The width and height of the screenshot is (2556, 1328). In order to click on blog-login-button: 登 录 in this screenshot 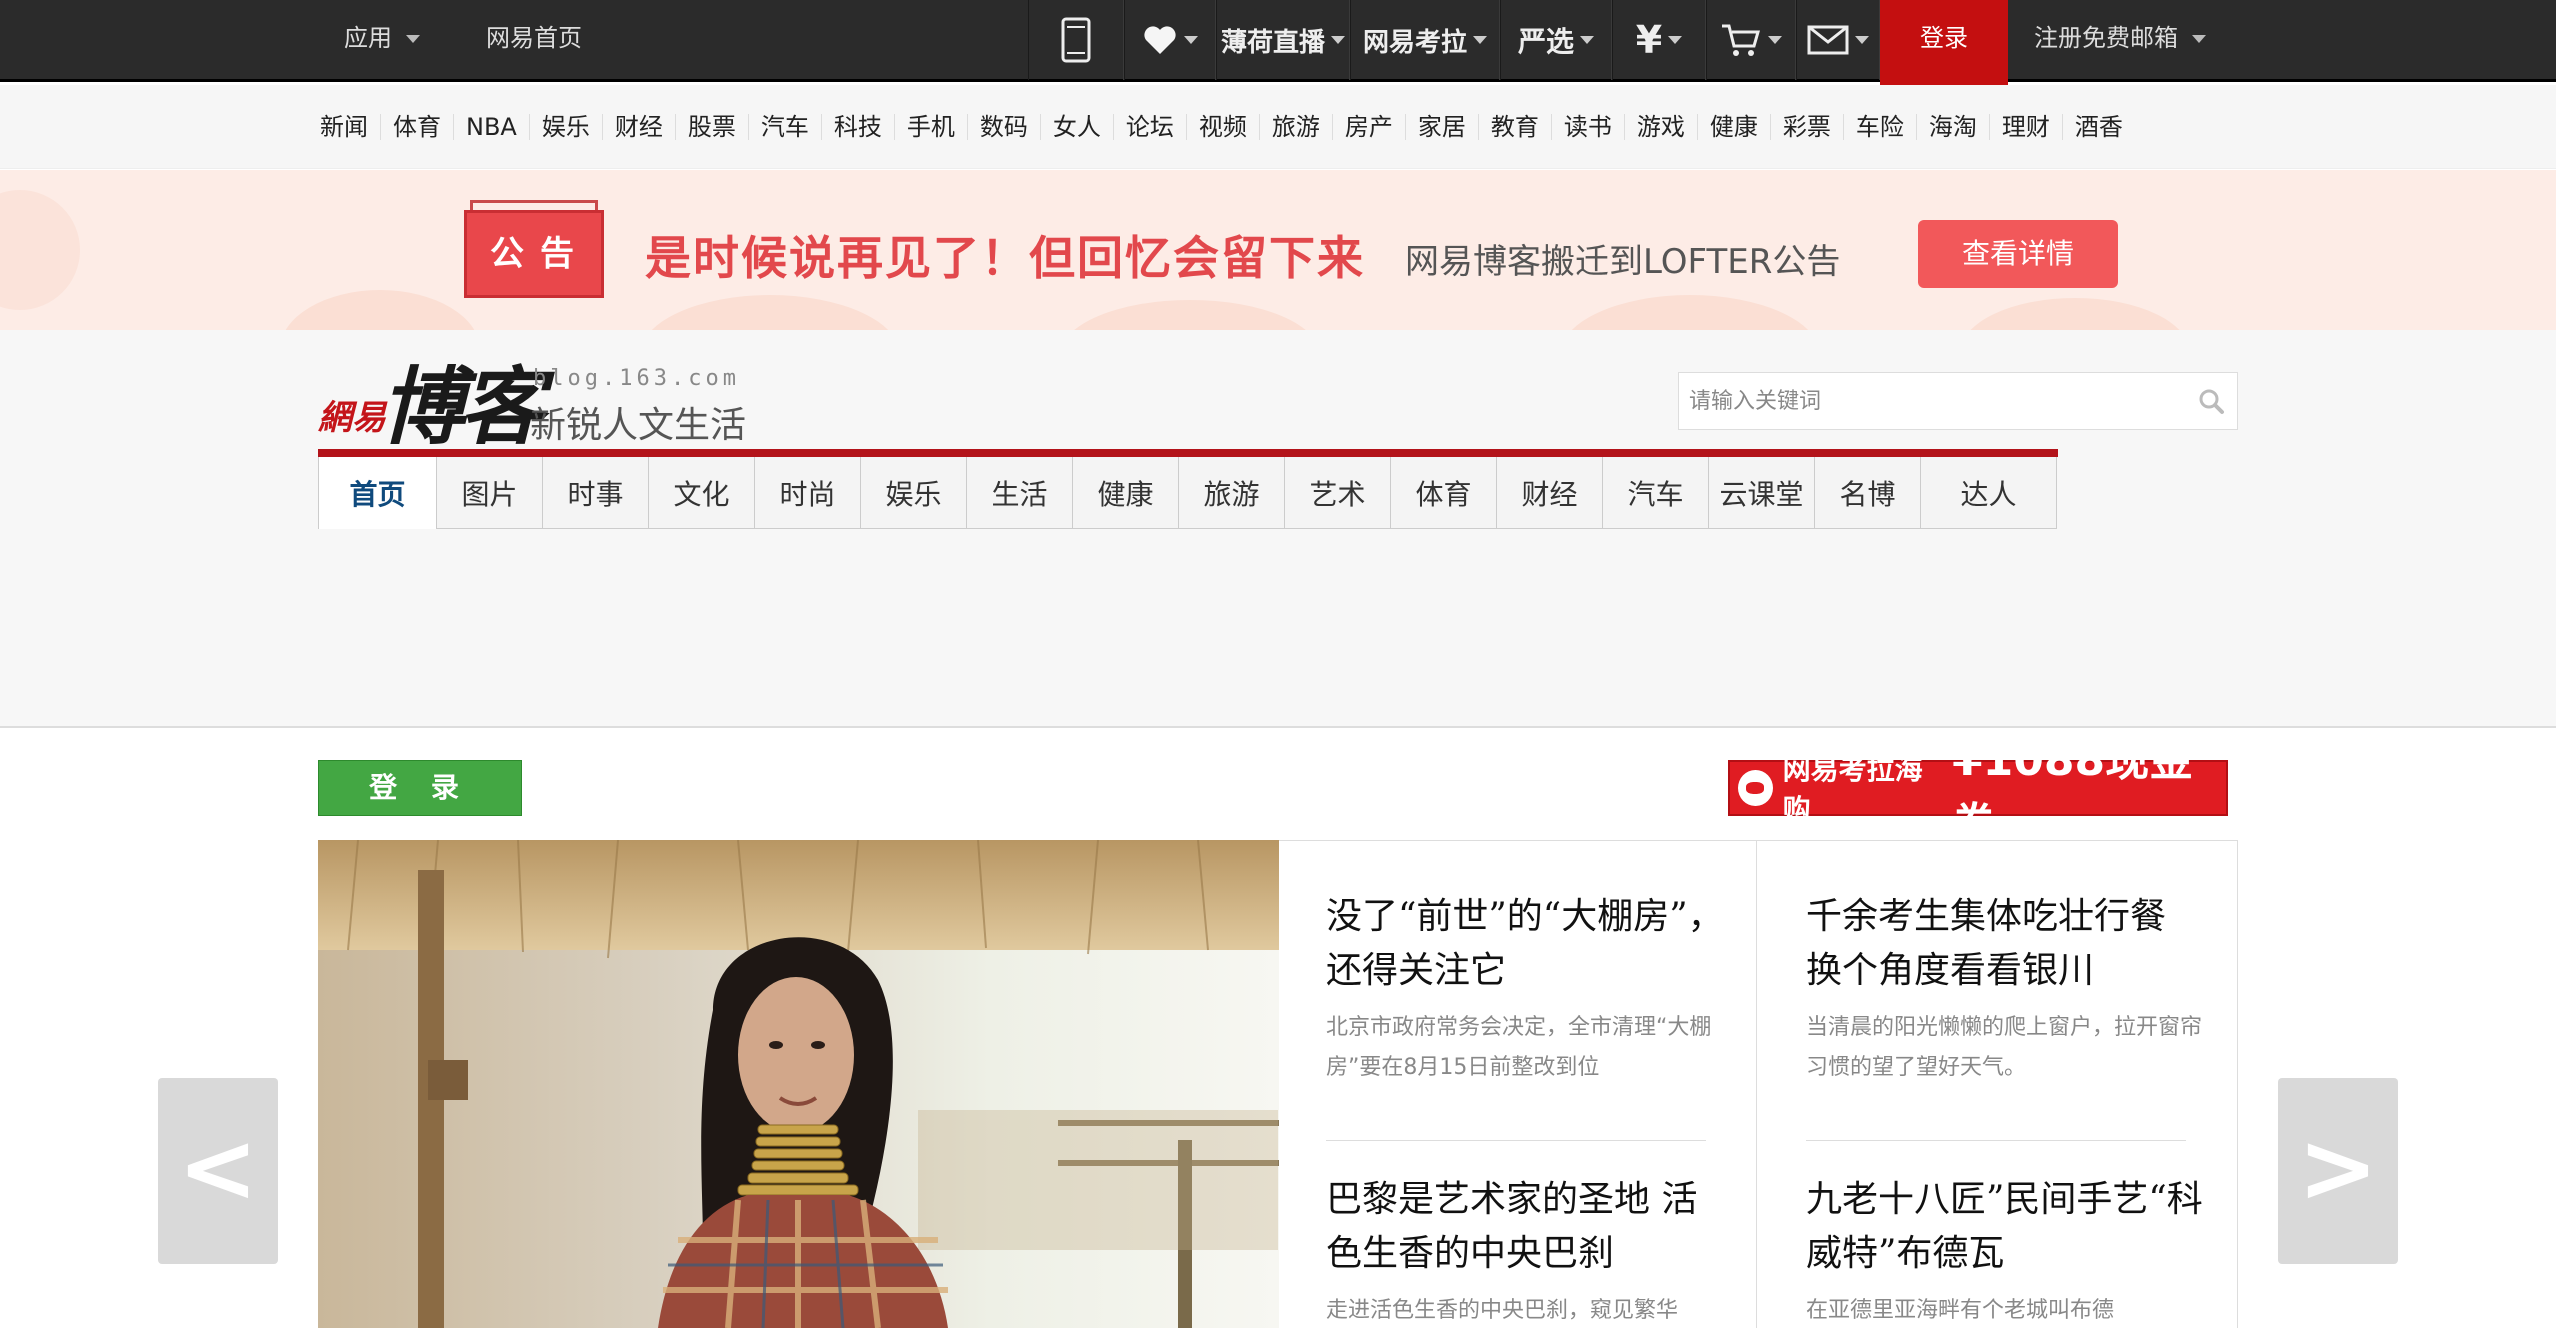, I will do `click(420, 788)`.